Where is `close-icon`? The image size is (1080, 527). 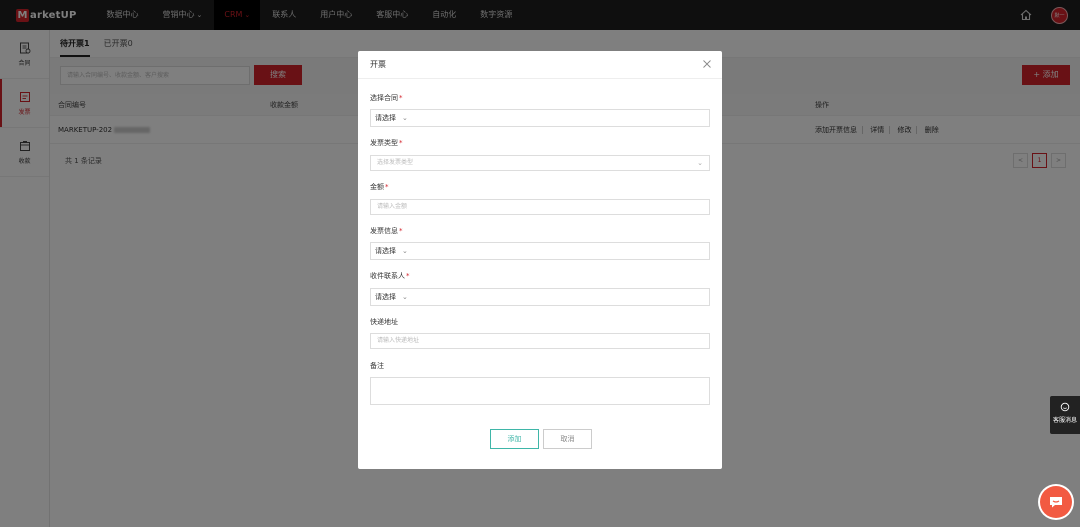
close-icon is located at coordinates (707, 64).